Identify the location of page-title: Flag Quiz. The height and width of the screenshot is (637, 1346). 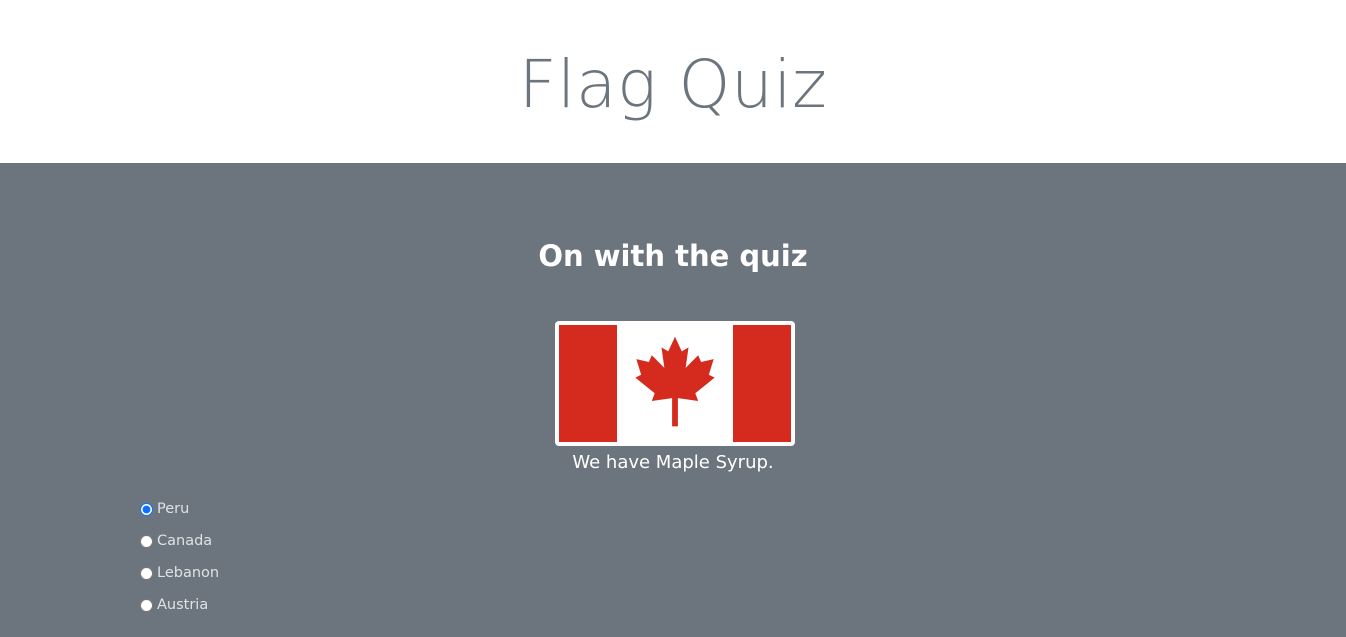
(673, 84).